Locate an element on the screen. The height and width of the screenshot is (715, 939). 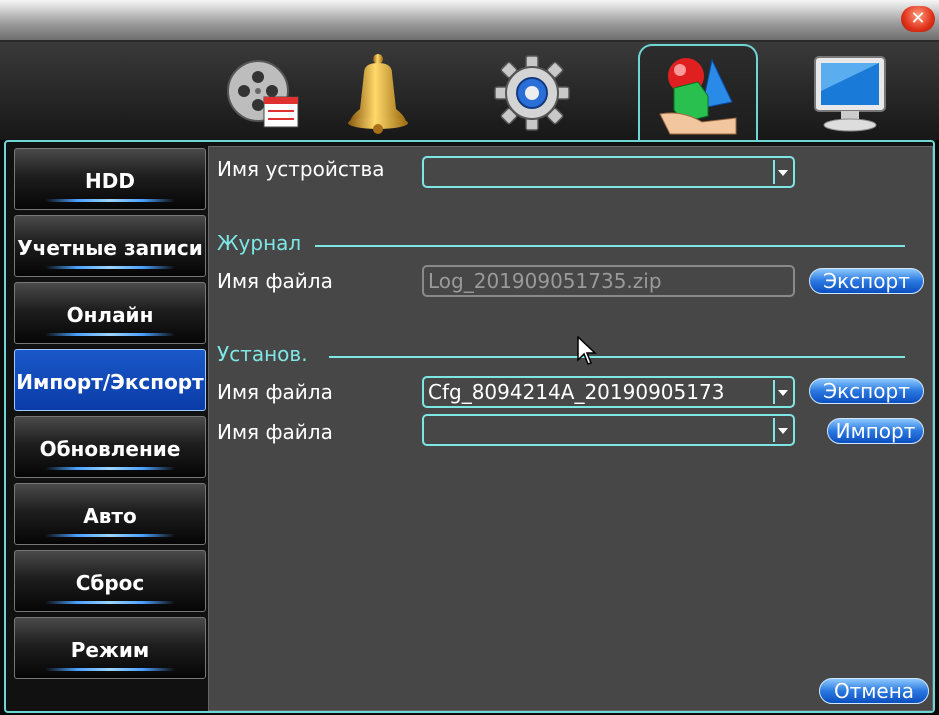
tab-record is located at coordinates (262, 93).